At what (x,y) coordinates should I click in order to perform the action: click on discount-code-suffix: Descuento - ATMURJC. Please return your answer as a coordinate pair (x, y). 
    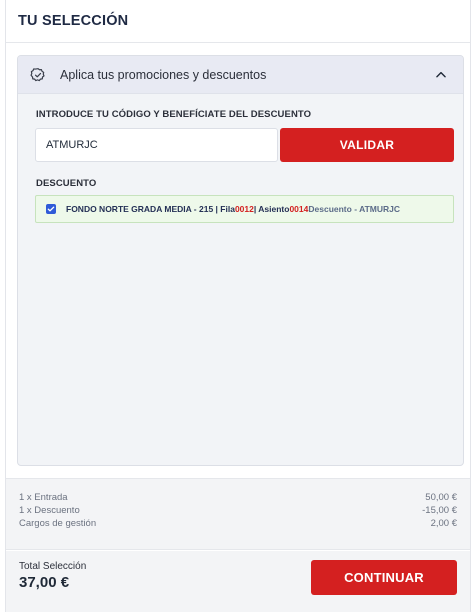
    Looking at the image, I should click on (354, 209).